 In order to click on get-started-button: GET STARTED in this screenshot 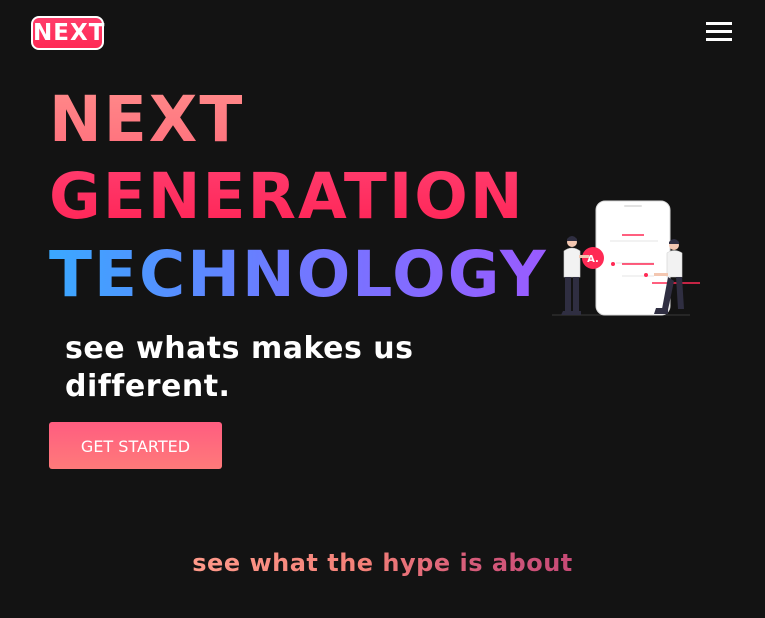, I will do `click(135, 445)`.